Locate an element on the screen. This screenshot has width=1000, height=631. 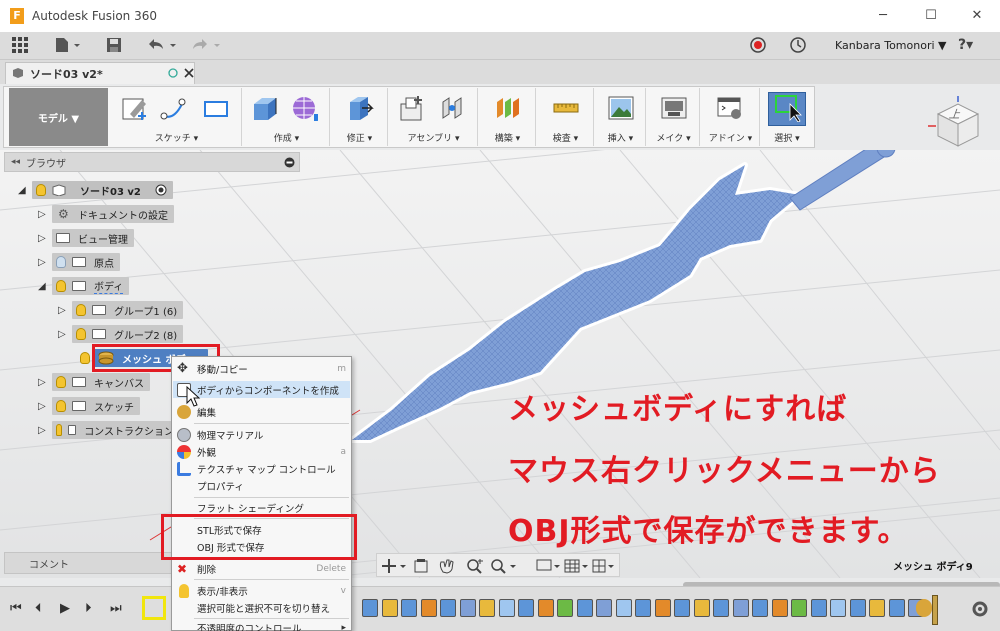
form-icon is located at coordinates (304, 108).